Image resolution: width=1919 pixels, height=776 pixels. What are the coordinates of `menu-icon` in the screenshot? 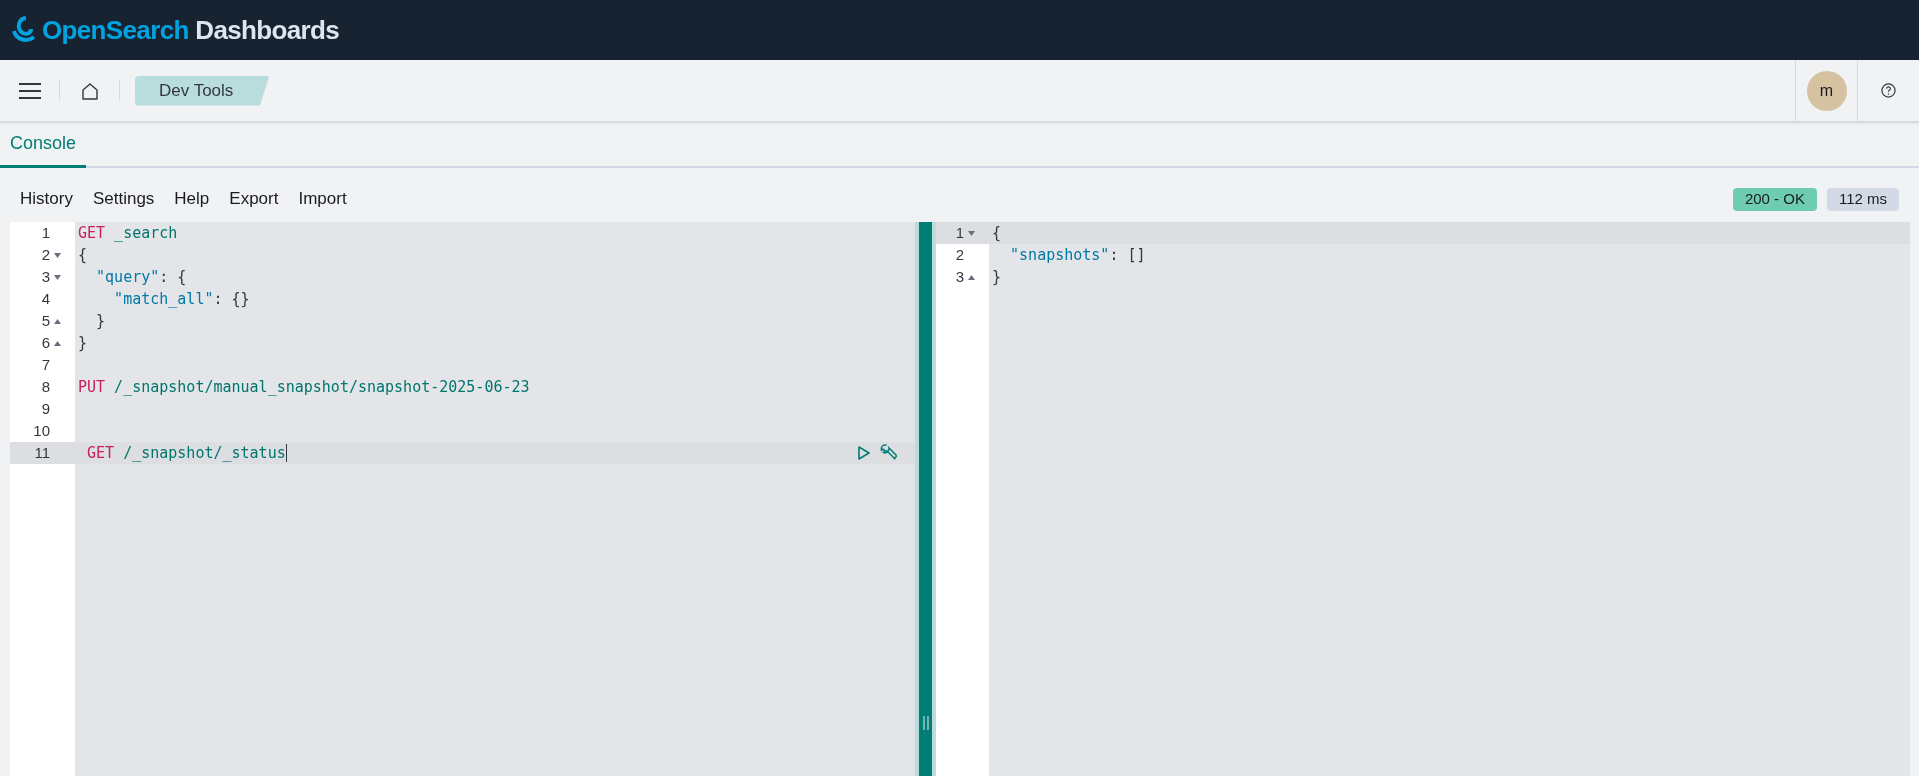 It's located at (29, 90).